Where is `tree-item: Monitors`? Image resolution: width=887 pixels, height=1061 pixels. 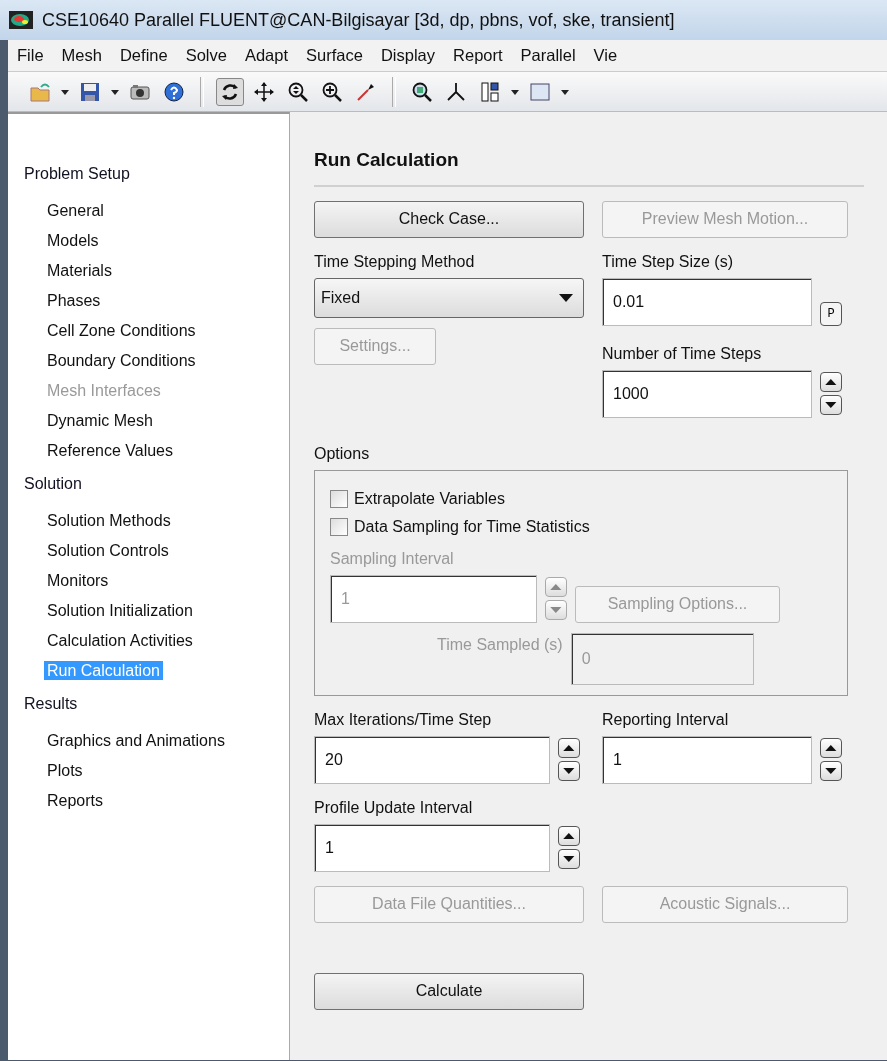 tree-item: Monitors is located at coordinates (78, 580).